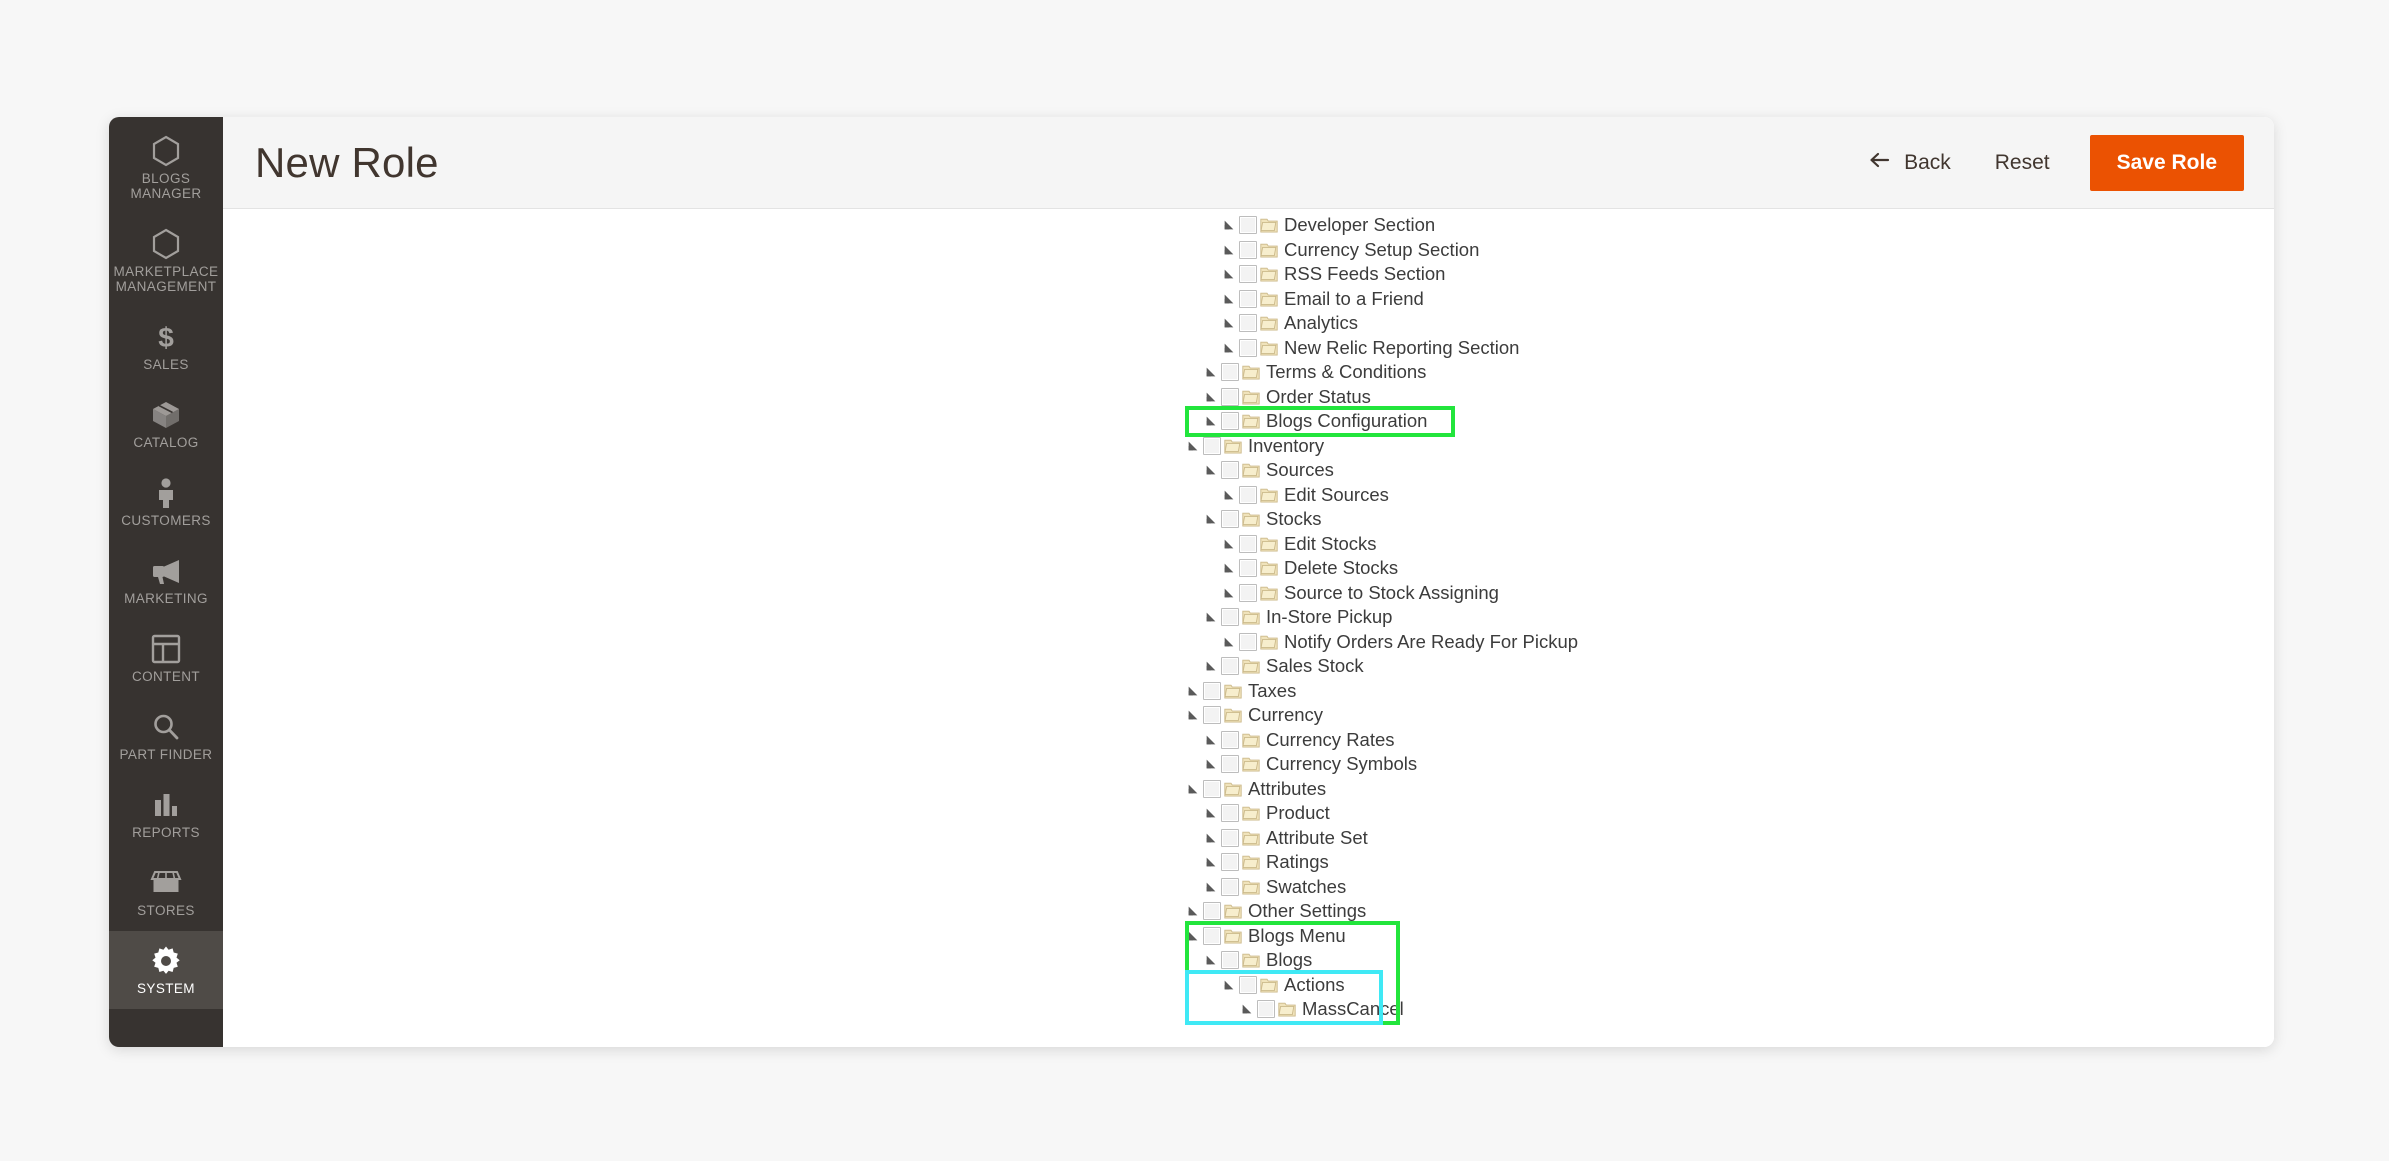  Describe the element at coordinates (1380, 323) in the screenshot. I see `tree-node: Analytics` at that location.